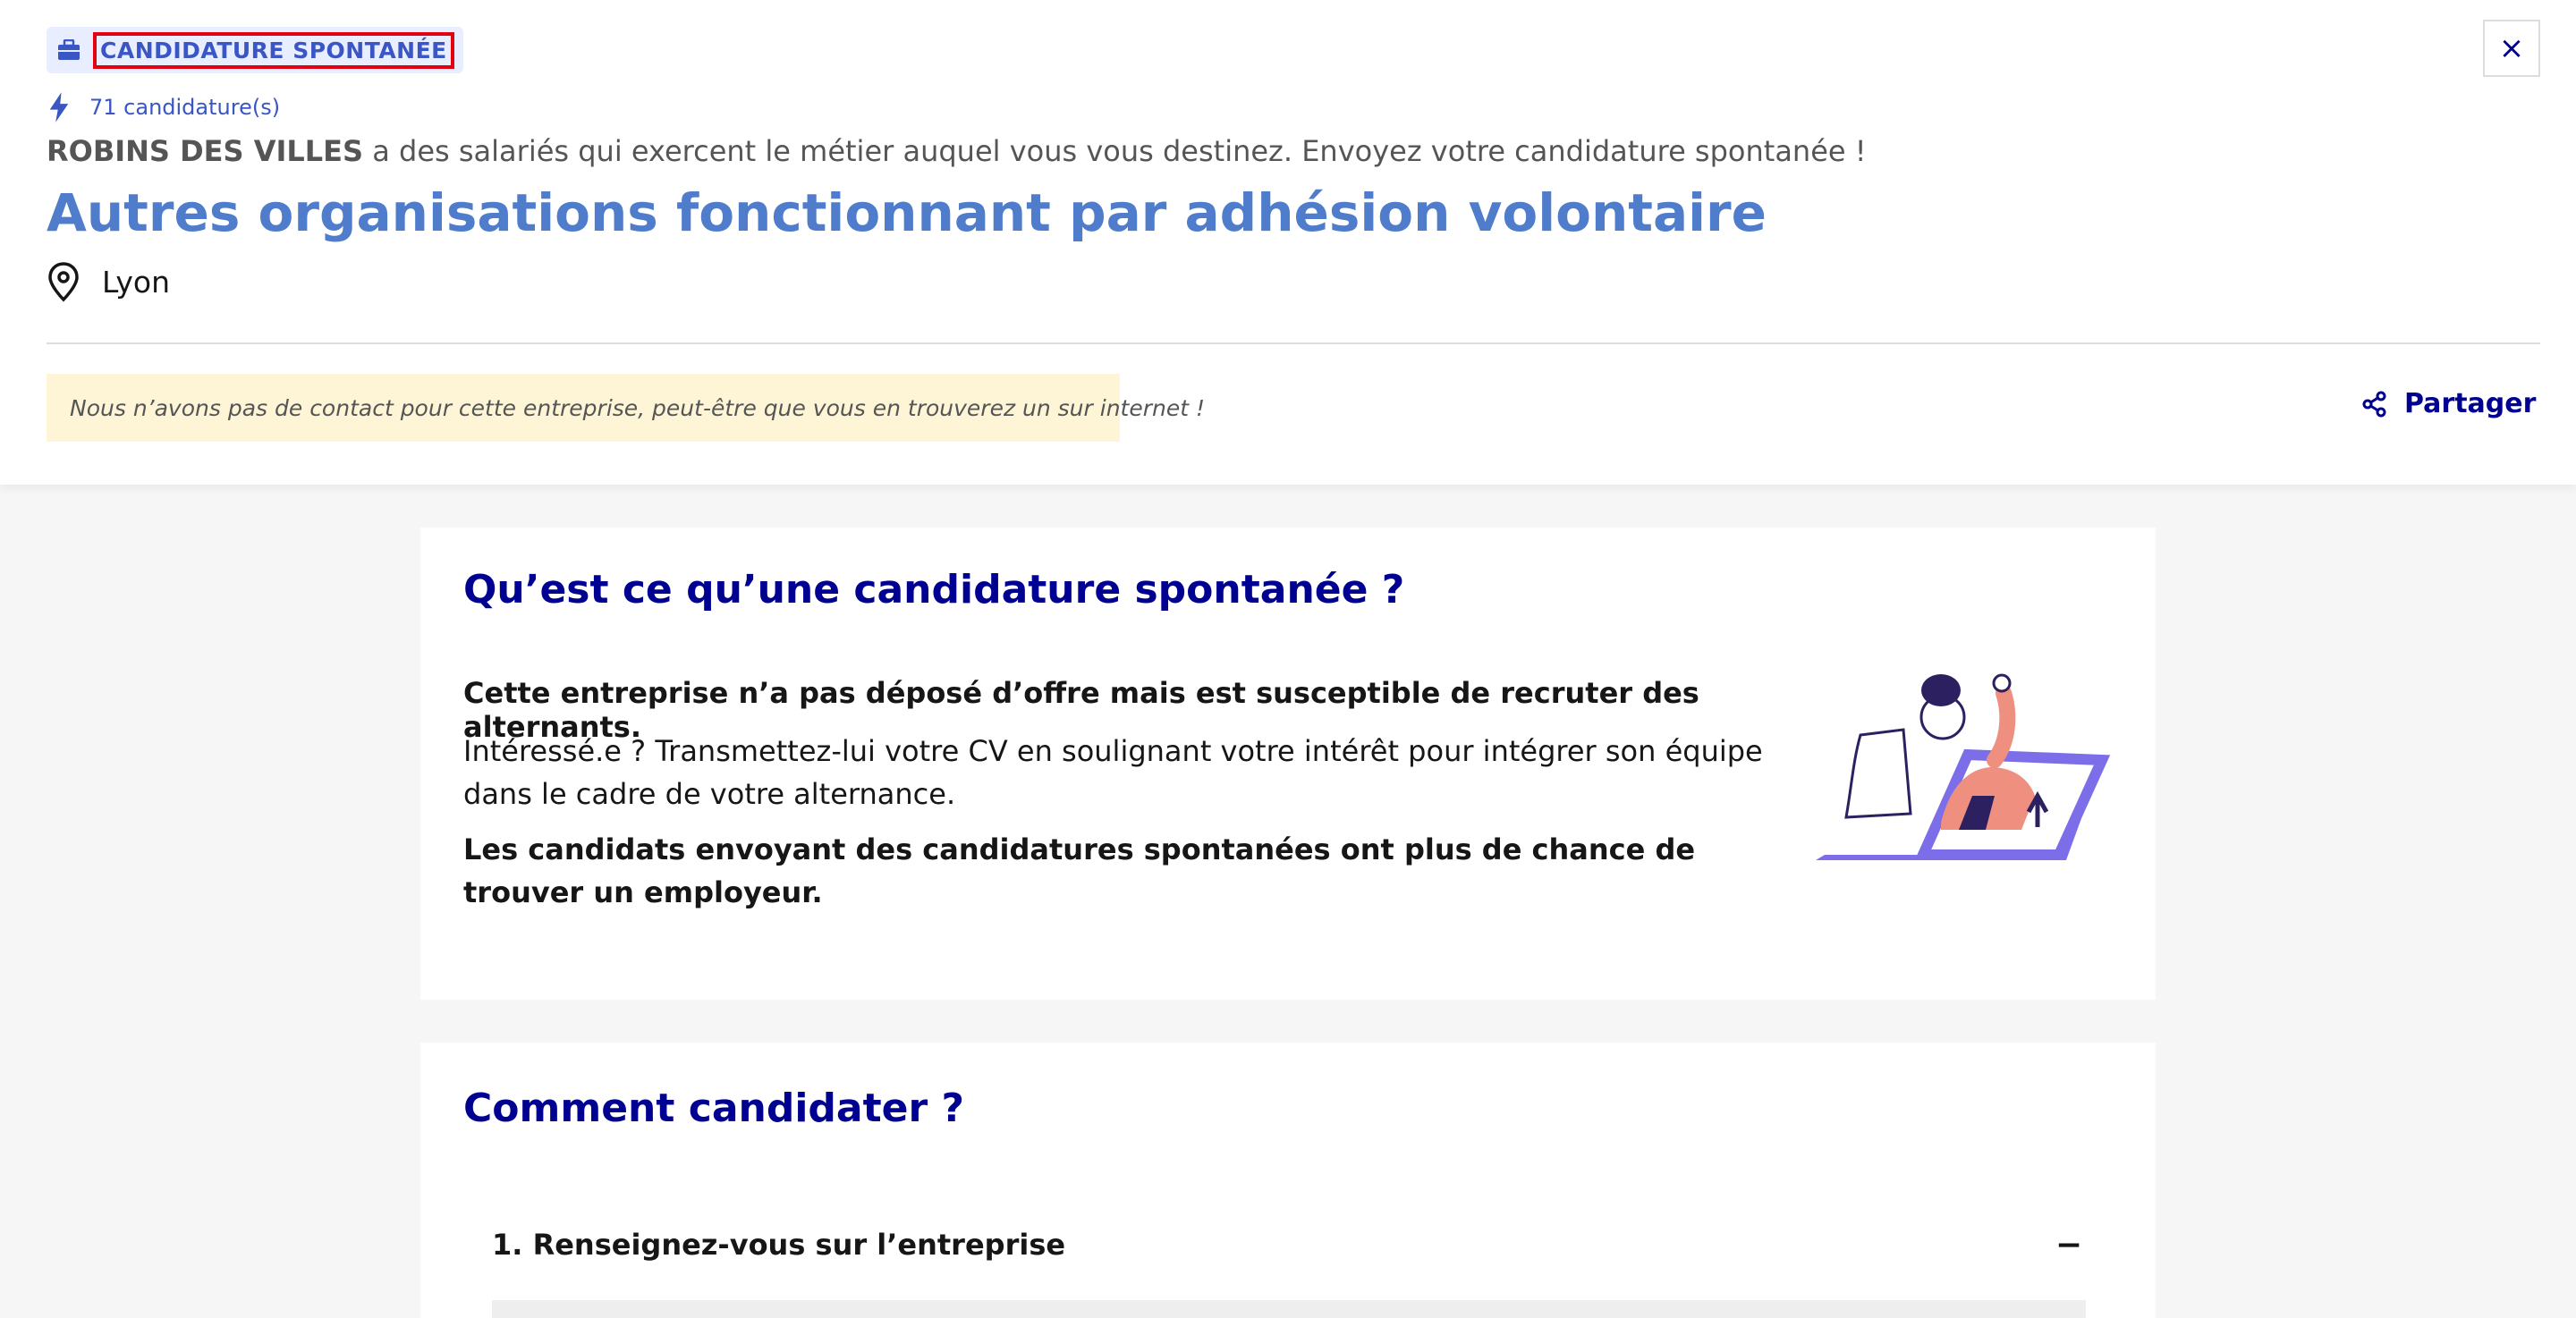 The image size is (2576, 1318). I want to click on share-button: Partager, so click(2448, 404).